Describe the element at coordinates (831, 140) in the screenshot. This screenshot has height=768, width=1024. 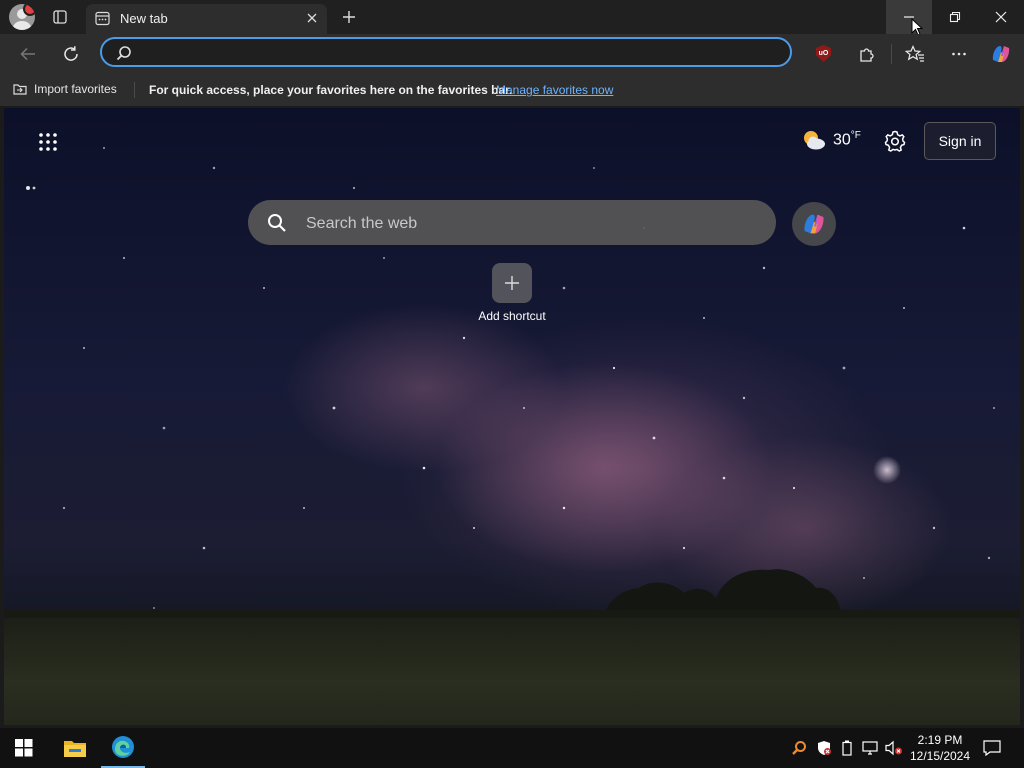
I see `weather-widget: 30°F` at that location.